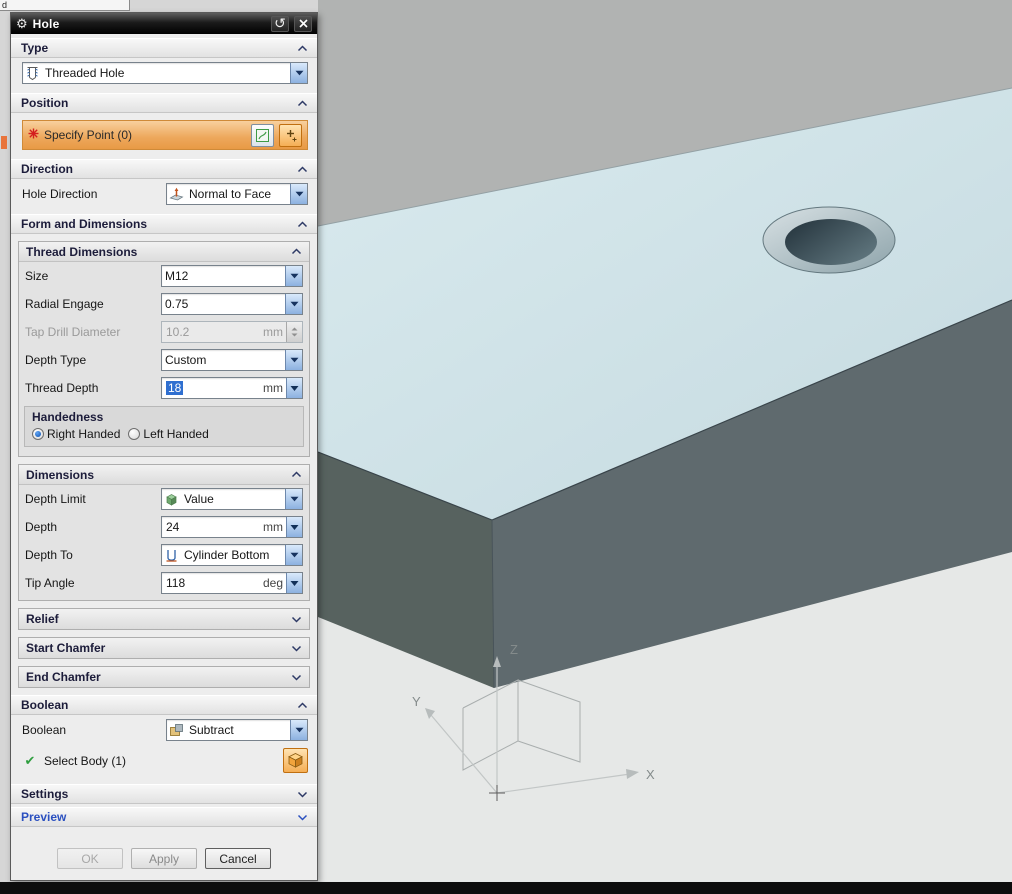 The height and width of the screenshot is (894, 1012). I want to click on normal-to-face-icon, so click(176, 194).